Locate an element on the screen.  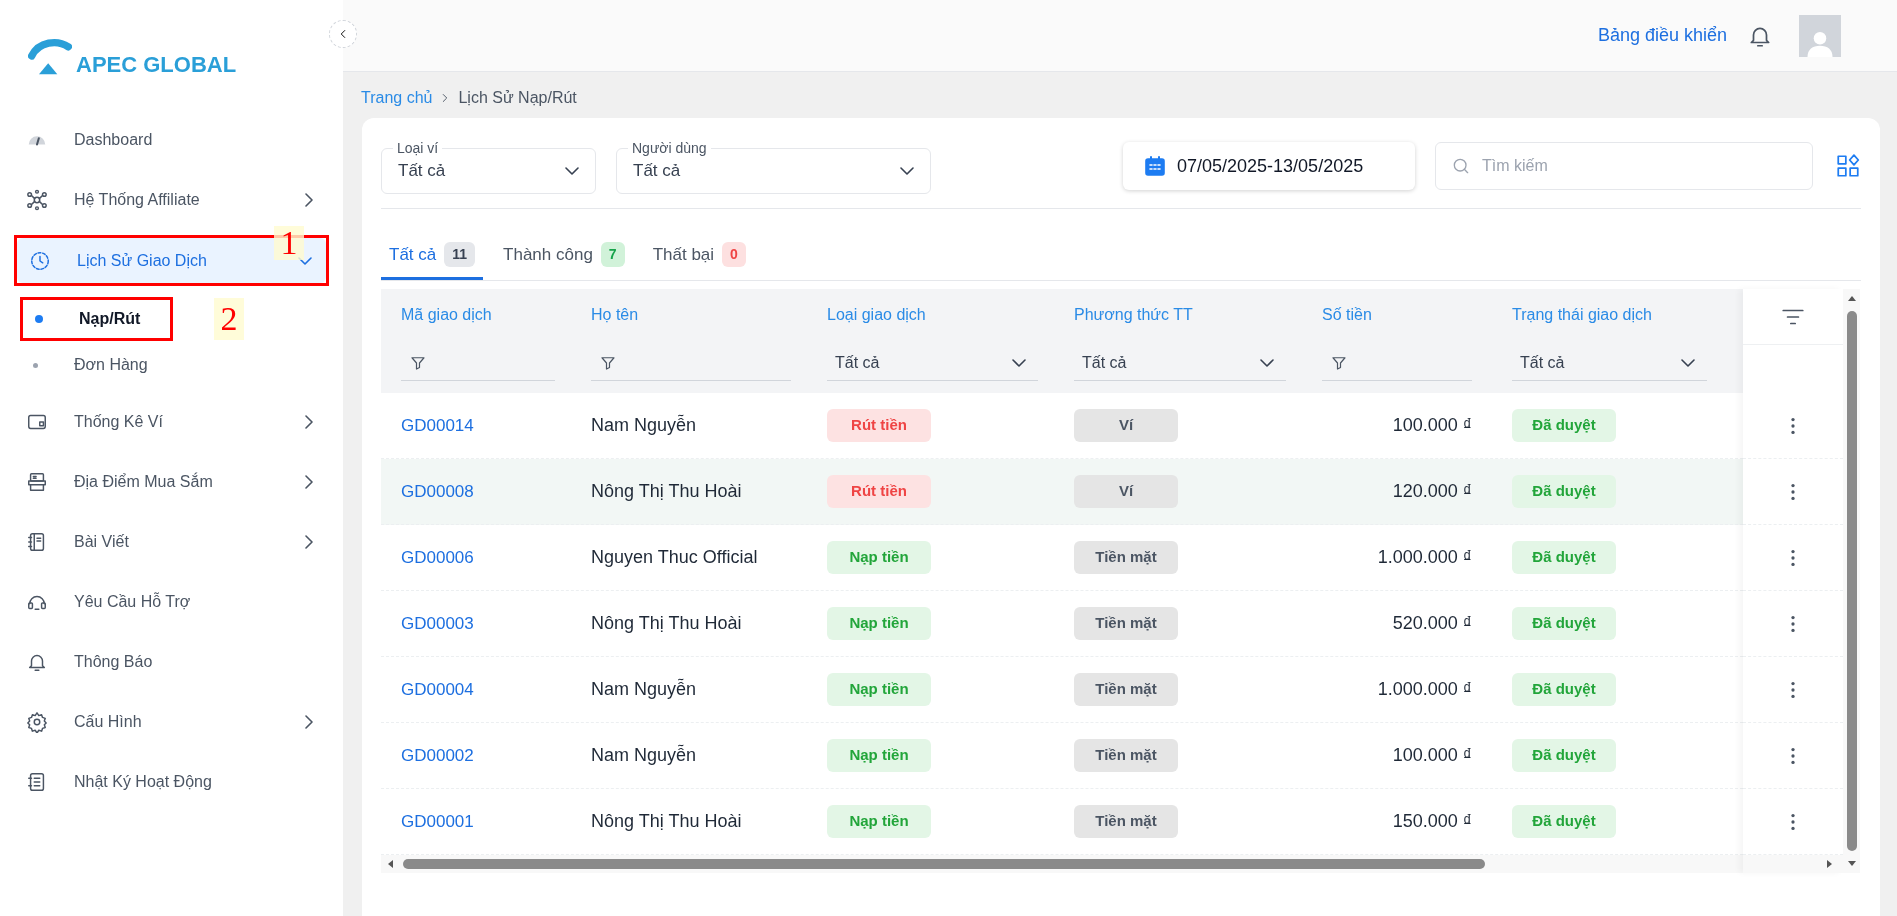
sidebar-label: Lịch Sử Giao Dịch is located at coordinates (142, 260).